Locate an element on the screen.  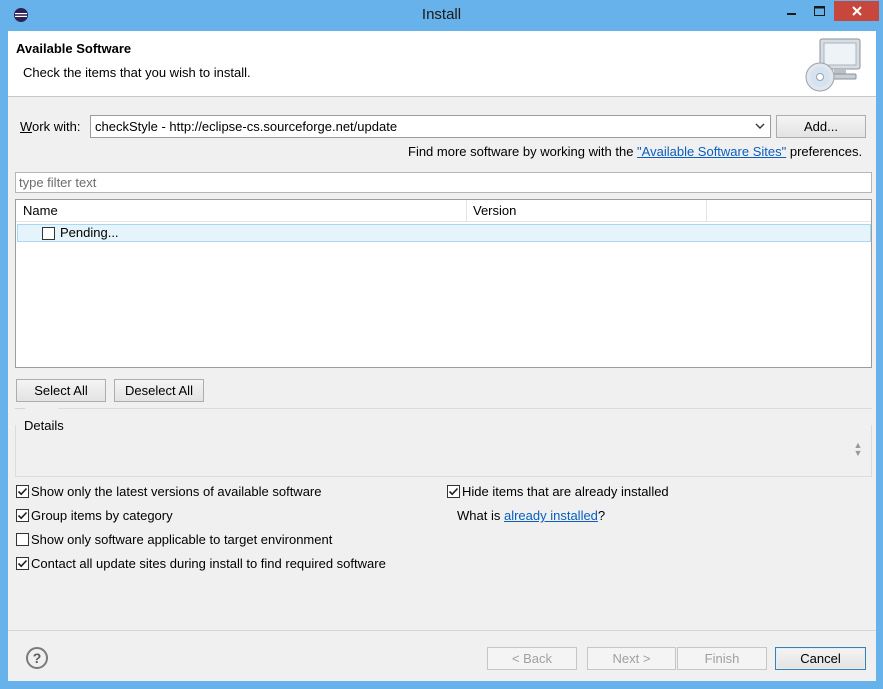
applicable-only-checkbox is located at coordinates (22, 539).